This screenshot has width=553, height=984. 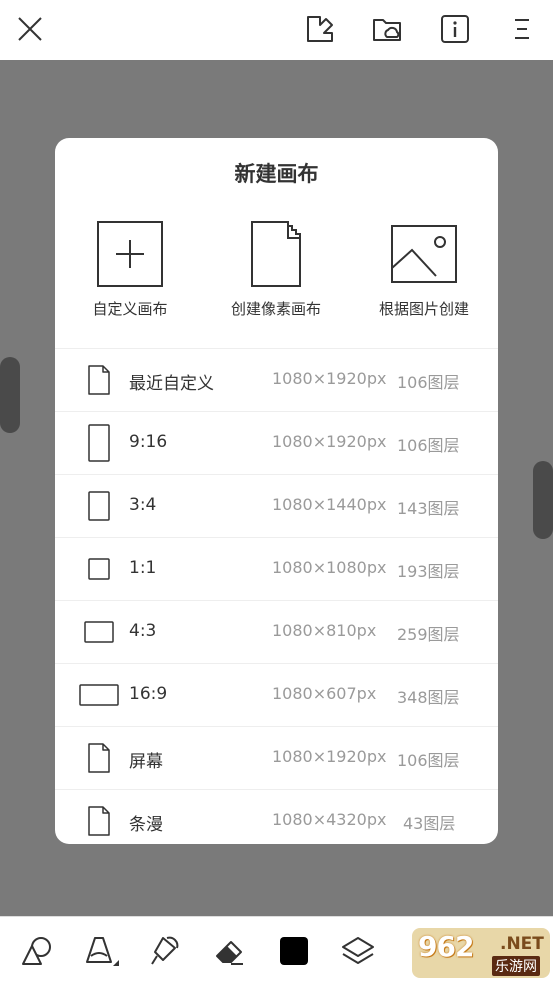 What do you see at coordinates (143, 631) in the screenshot?
I see `preset-name: 4:3` at bounding box center [143, 631].